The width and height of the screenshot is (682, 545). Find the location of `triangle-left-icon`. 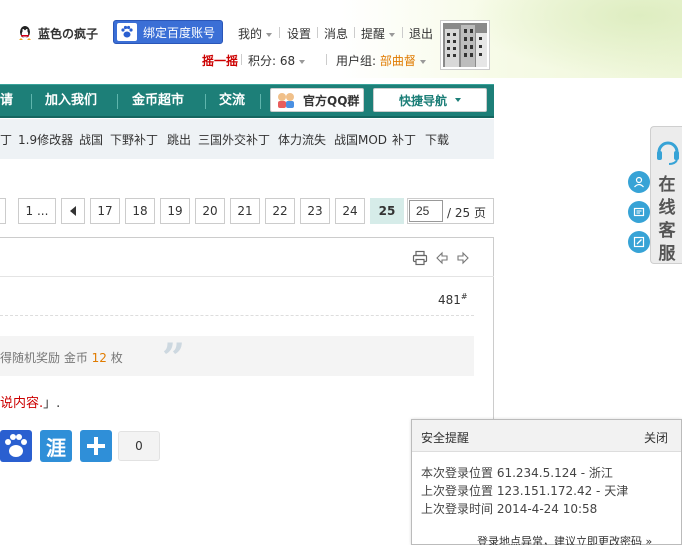

triangle-left-icon is located at coordinates (73, 211).